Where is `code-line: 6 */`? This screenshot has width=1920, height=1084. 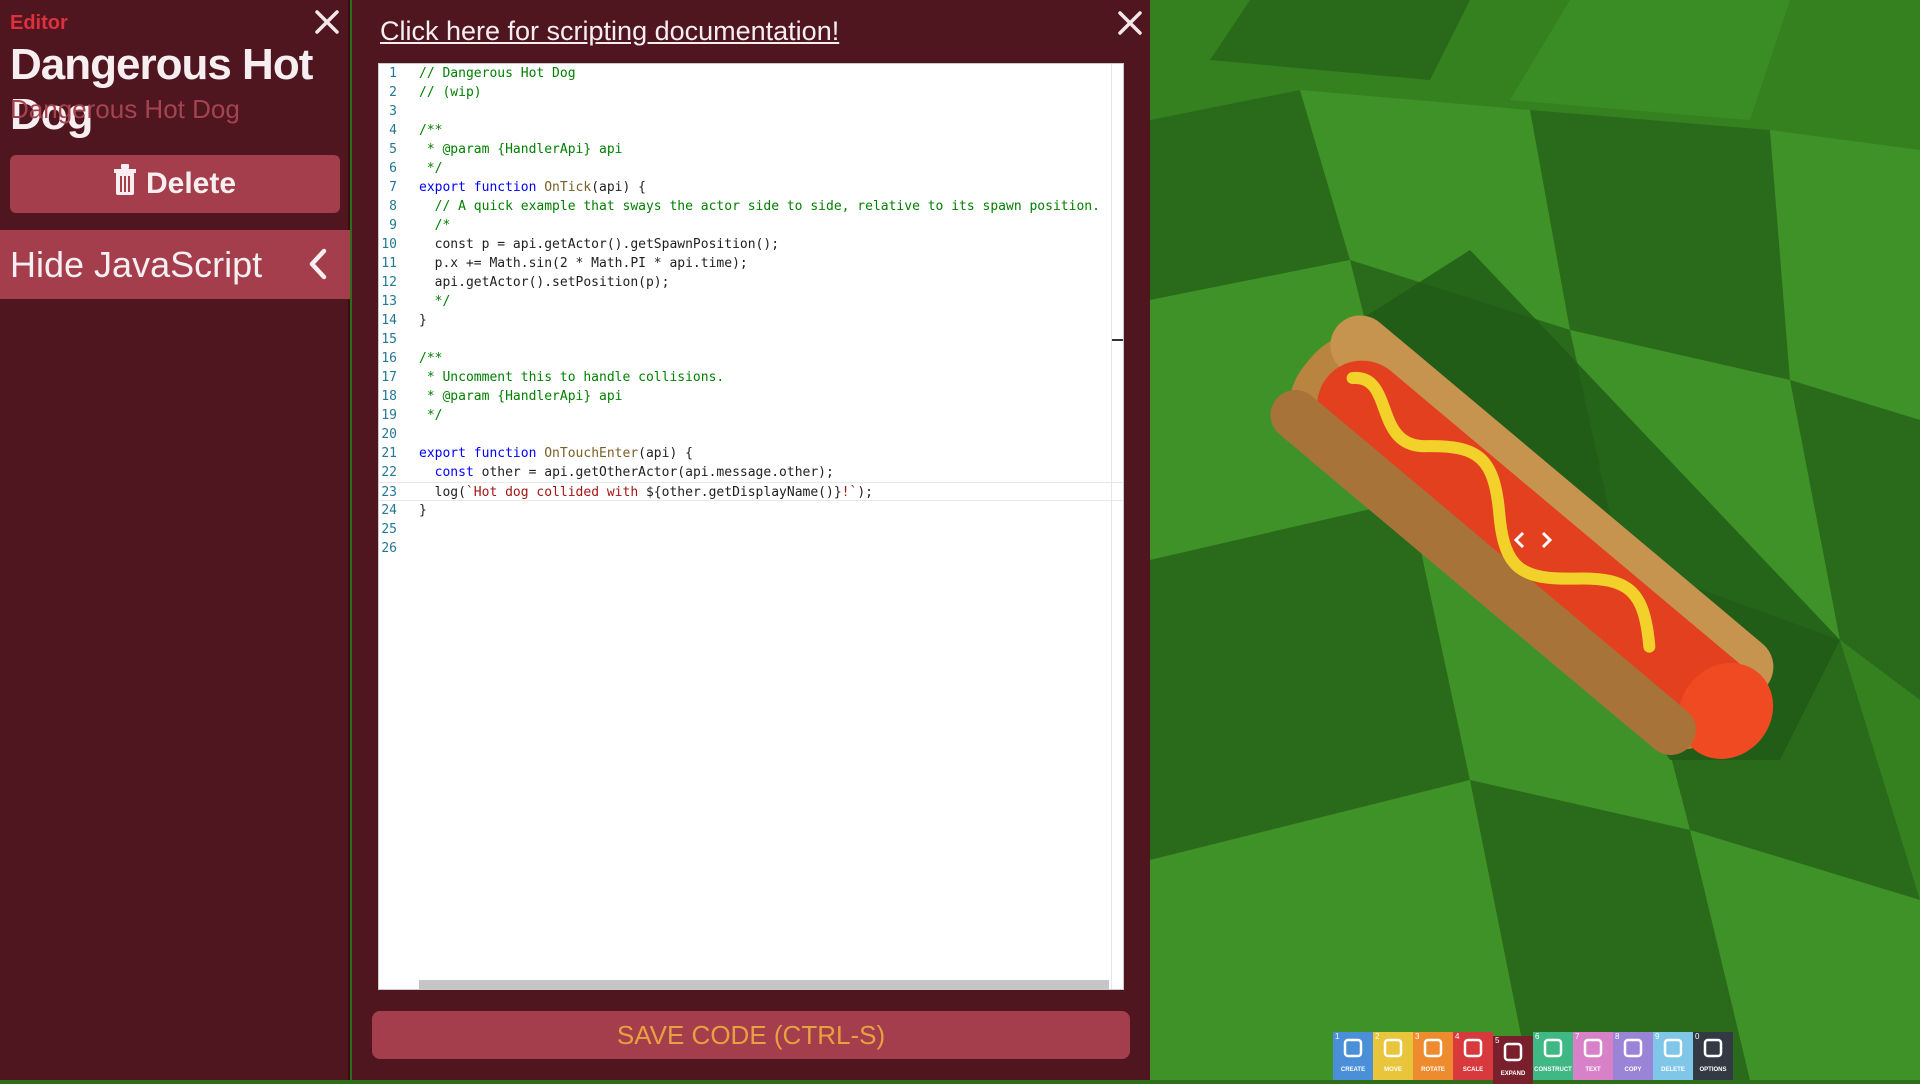
code-line: 6 */ is located at coordinates (751, 168).